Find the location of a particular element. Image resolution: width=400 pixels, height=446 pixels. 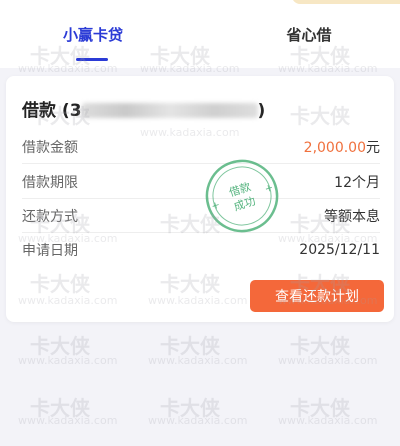

view-repayment-plan-button: 查看还款计划 is located at coordinates (317, 296).